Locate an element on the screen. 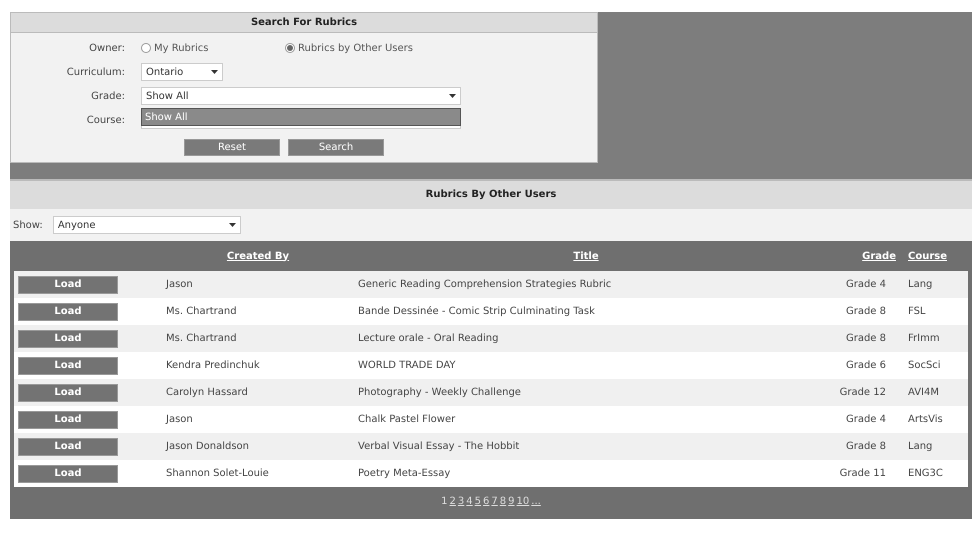 This screenshot has width=972, height=554. page-link: 5 is located at coordinates (478, 501).